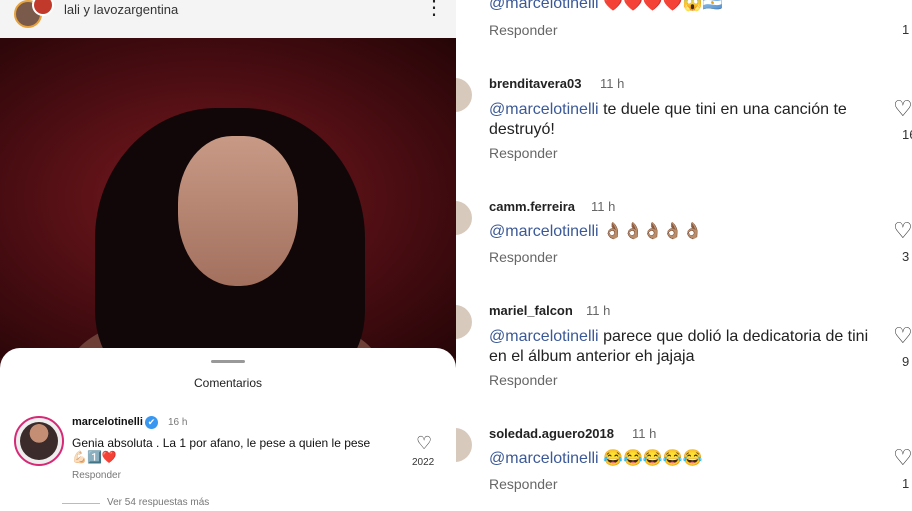  What do you see at coordinates (178, 422) in the screenshot?
I see `comment-time: 16 h` at bounding box center [178, 422].